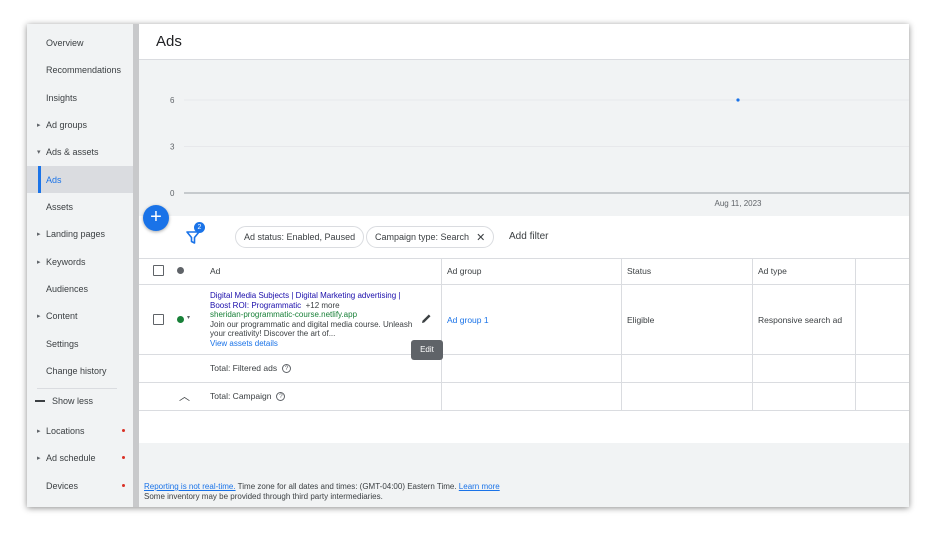 Image resolution: width=936 pixels, height=537 pixels. What do you see at coordinates (80, 97) in the screenshot?
I see `sidebar-item-insights: Insights` at bounding box center [80, 97].